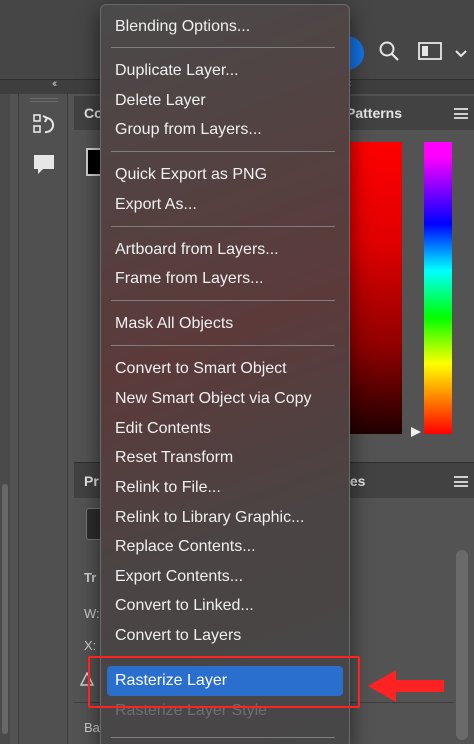 The width and height of the screenshot is (474, 744). I want to click on panel-grip, so click(44, 100).